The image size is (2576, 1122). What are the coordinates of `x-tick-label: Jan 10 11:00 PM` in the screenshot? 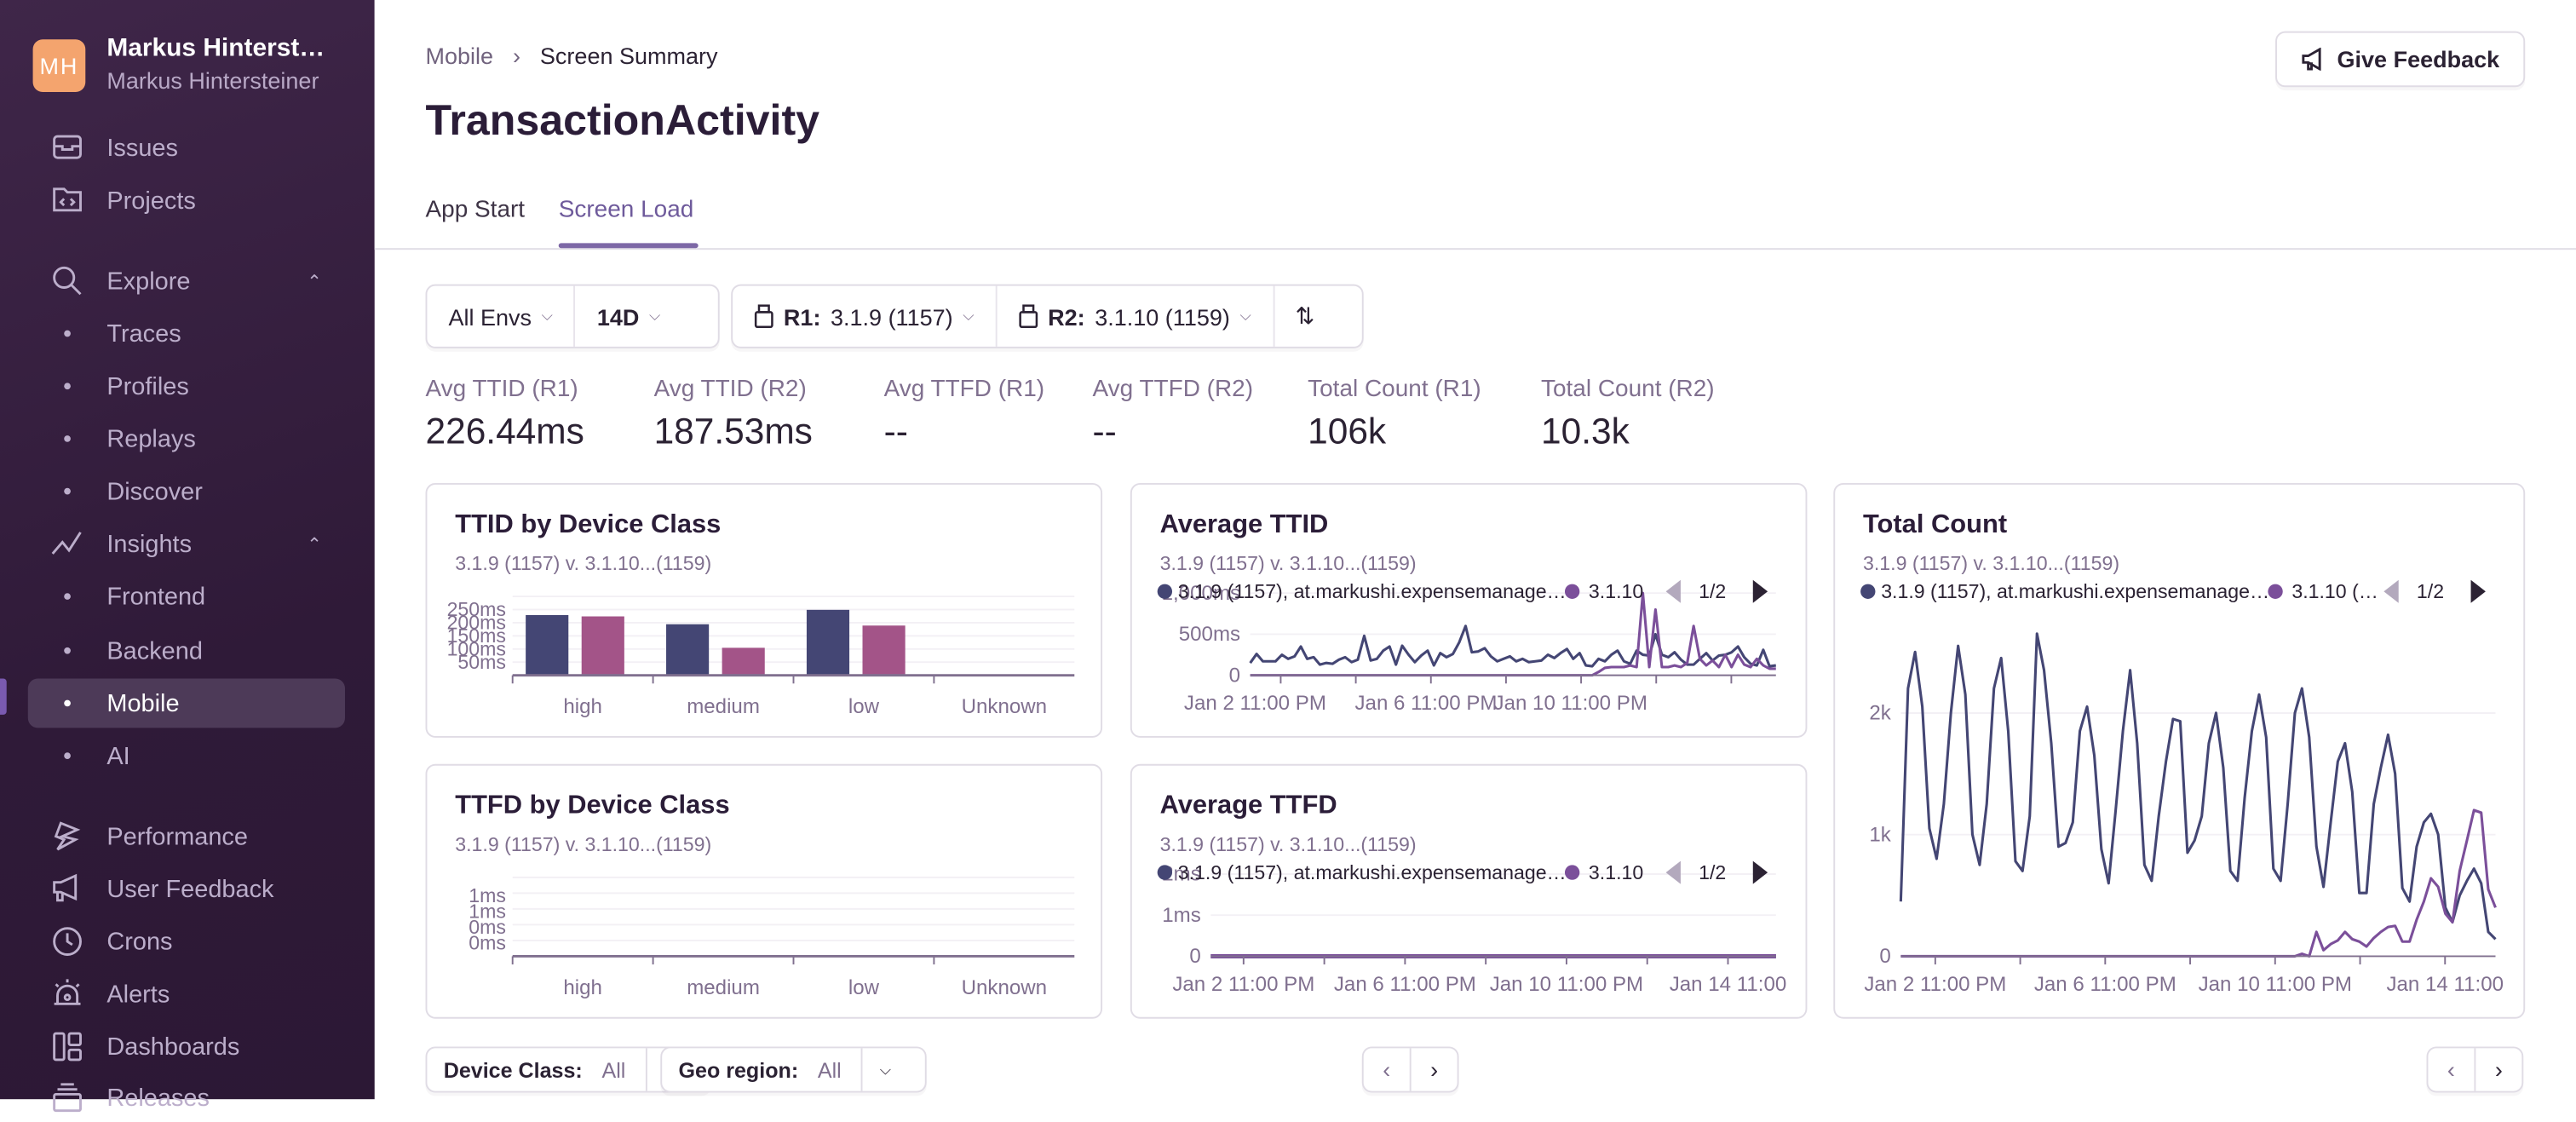 It's located at (1571, 703).